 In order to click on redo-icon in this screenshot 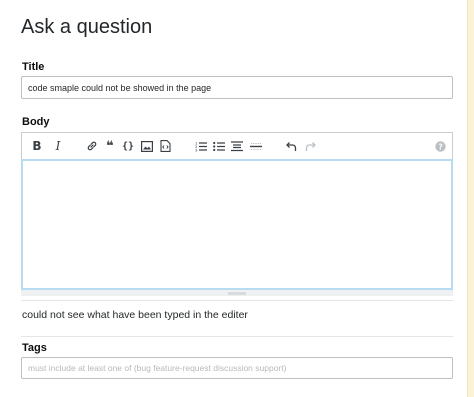, I will do `click(310, 146)`.